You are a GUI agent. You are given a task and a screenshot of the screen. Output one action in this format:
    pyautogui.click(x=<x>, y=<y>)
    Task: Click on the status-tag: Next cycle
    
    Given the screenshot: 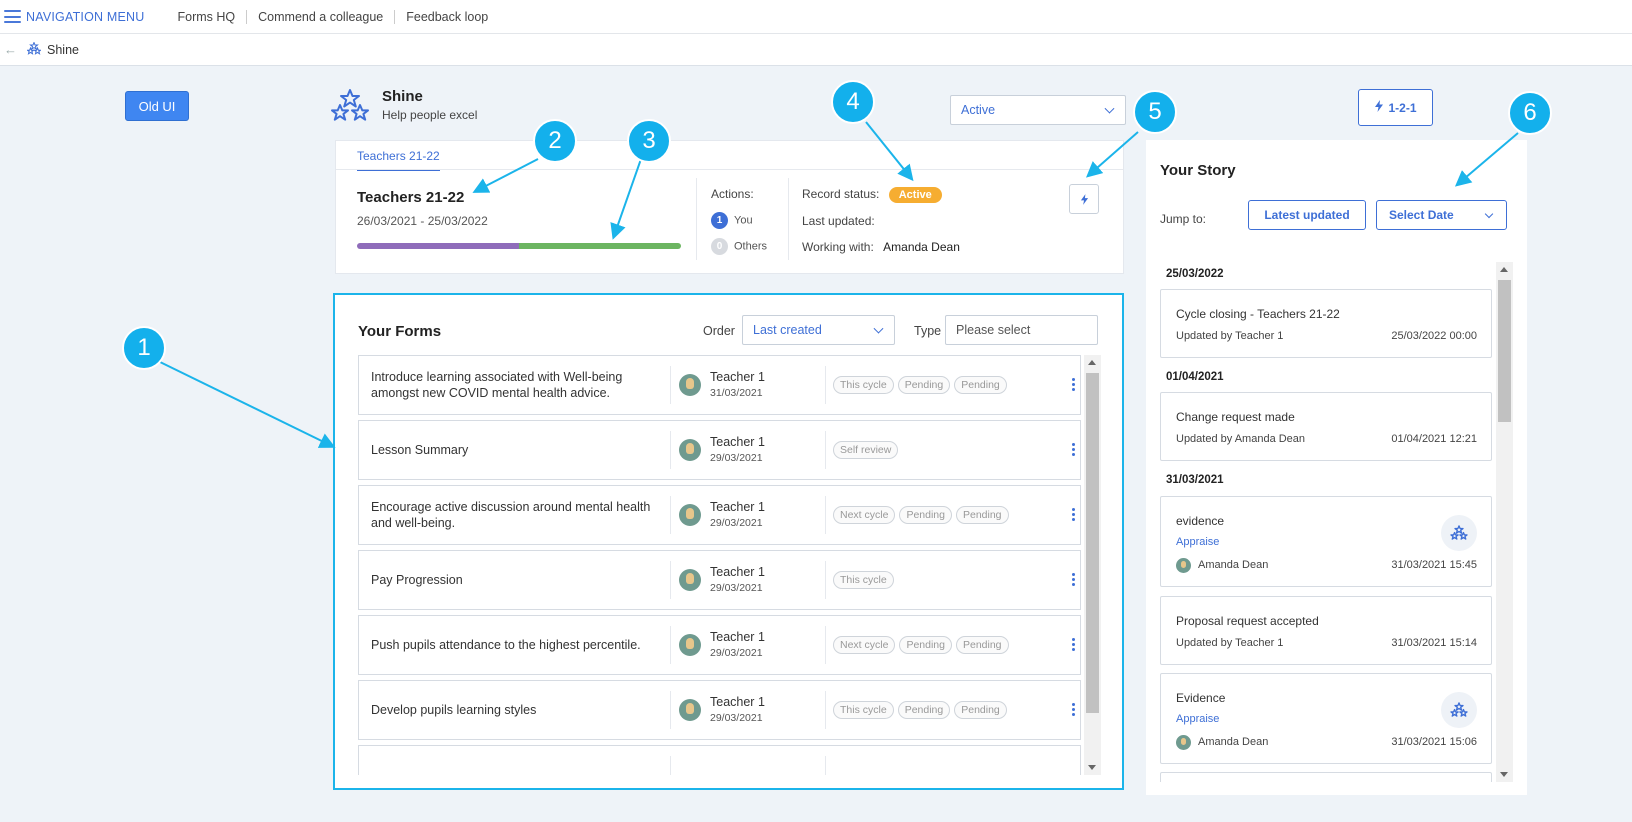 What is the action you would take?
    pyautogui.click(x=864, y=515)
    